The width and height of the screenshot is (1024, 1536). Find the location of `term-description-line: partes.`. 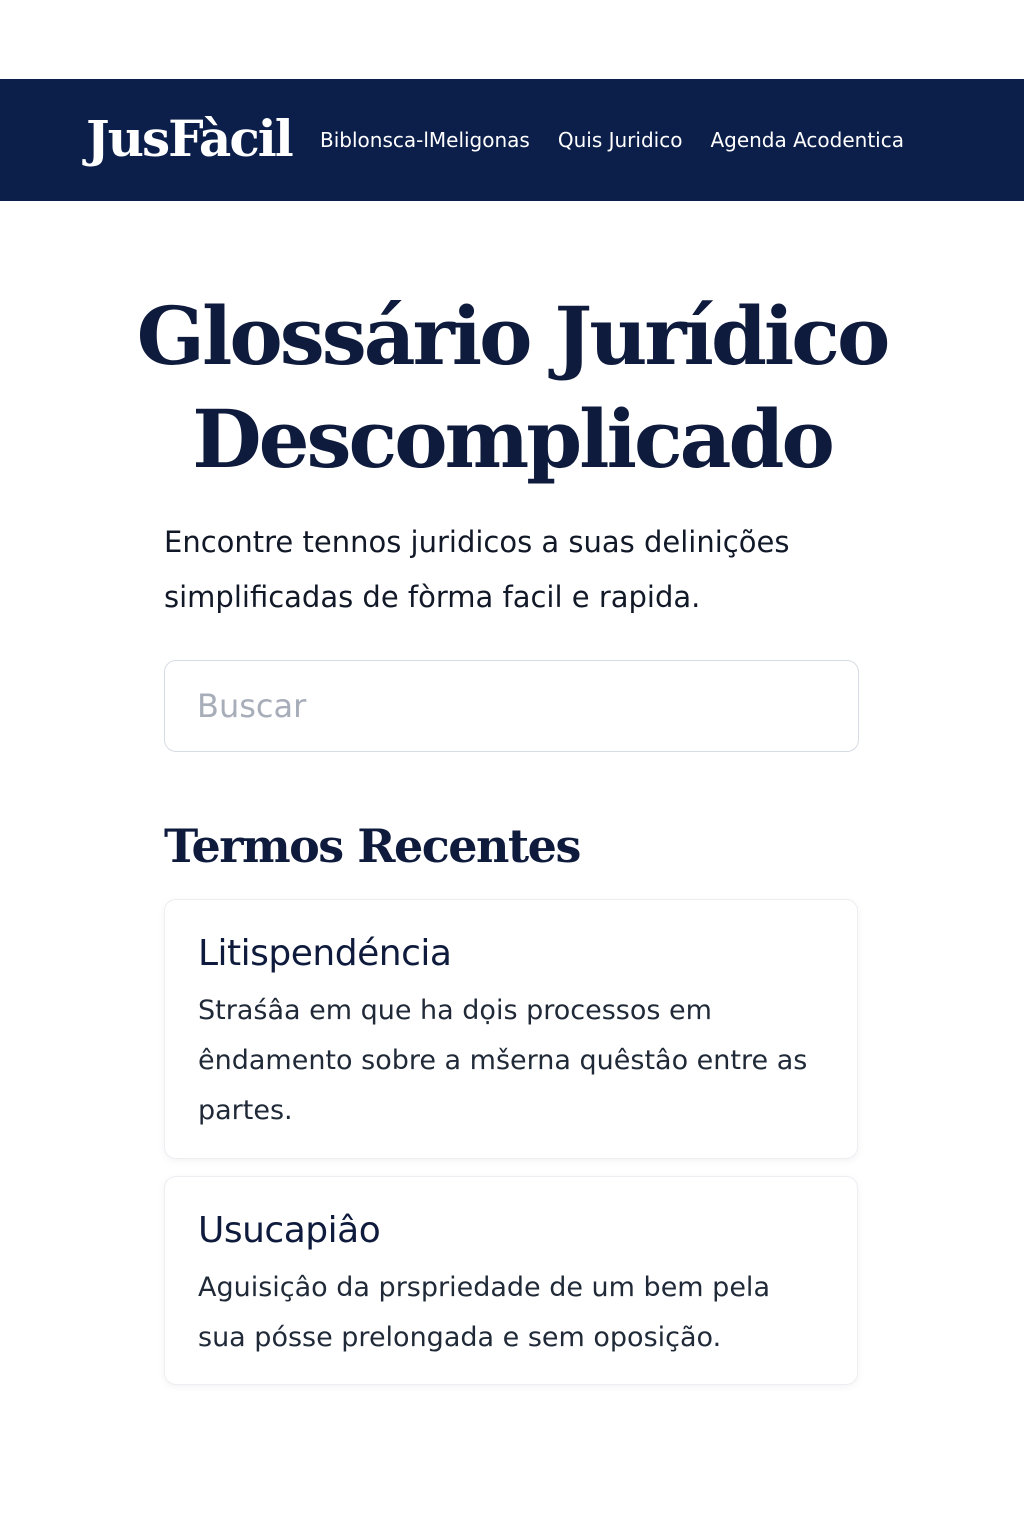

term-description-line: partes. is located at coordinates (245, 1110).